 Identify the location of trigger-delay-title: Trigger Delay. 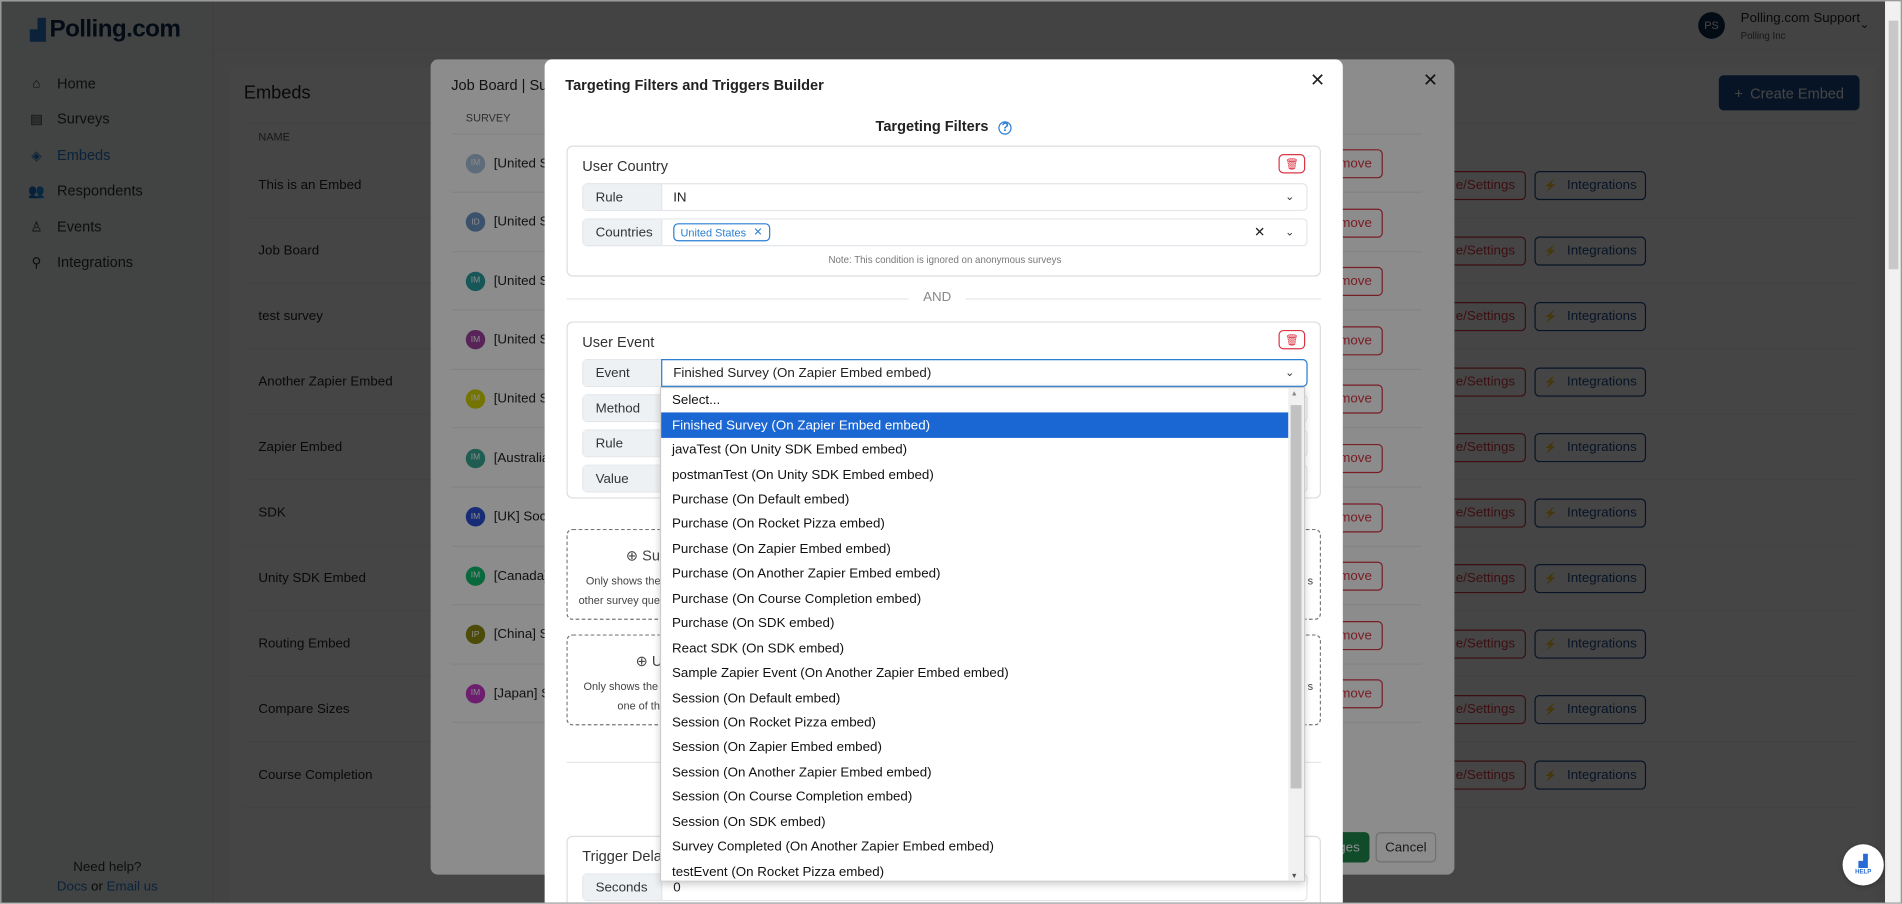
(626, 856).